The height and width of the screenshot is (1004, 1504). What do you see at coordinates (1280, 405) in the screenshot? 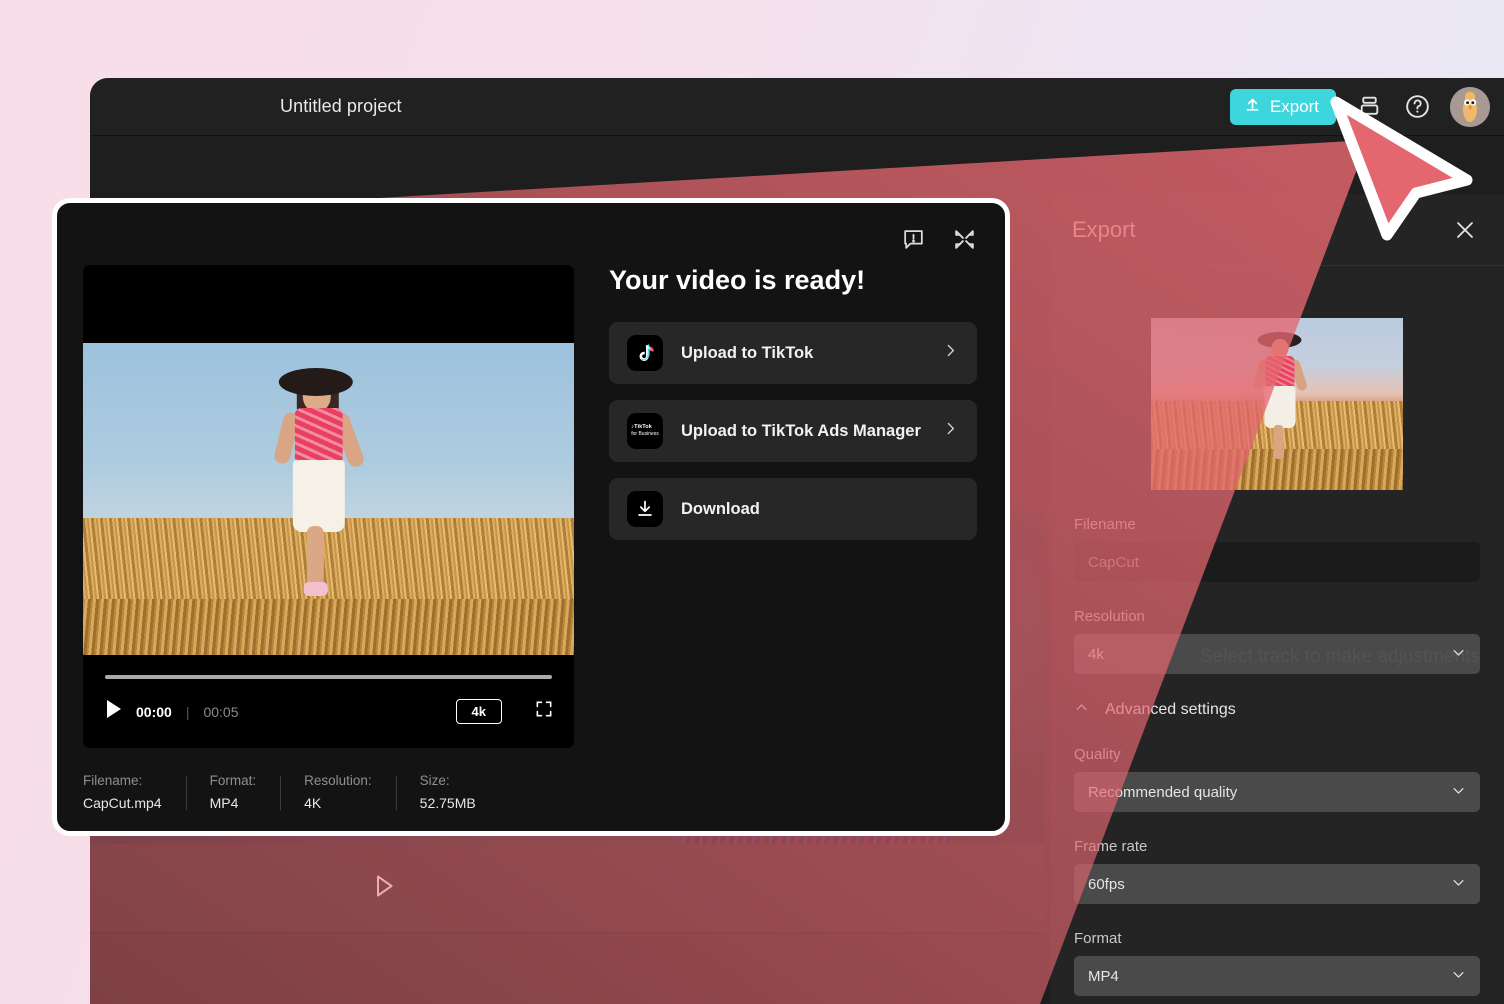
I see `thumb-subject` at bounding box center [1280, 405].